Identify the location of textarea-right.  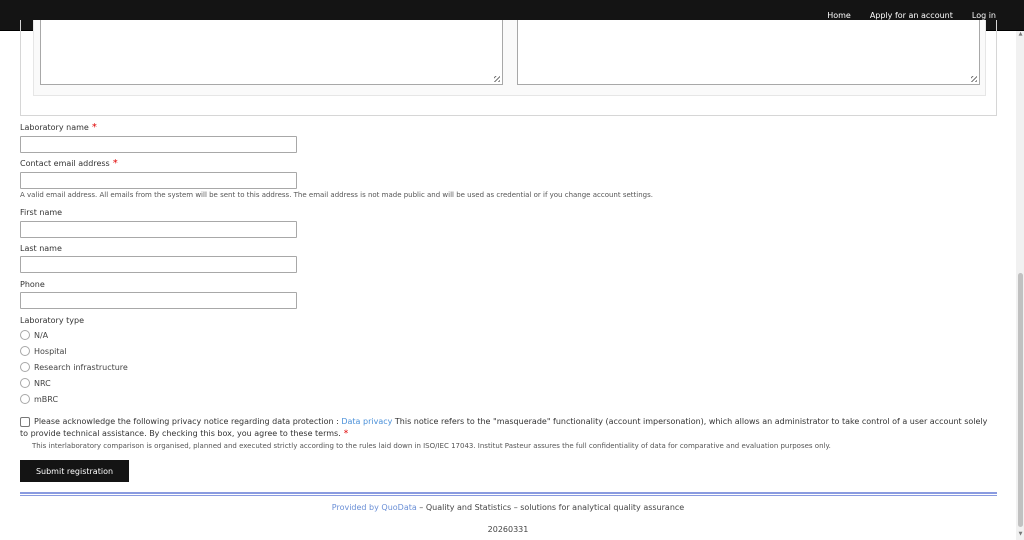
(748, 52).